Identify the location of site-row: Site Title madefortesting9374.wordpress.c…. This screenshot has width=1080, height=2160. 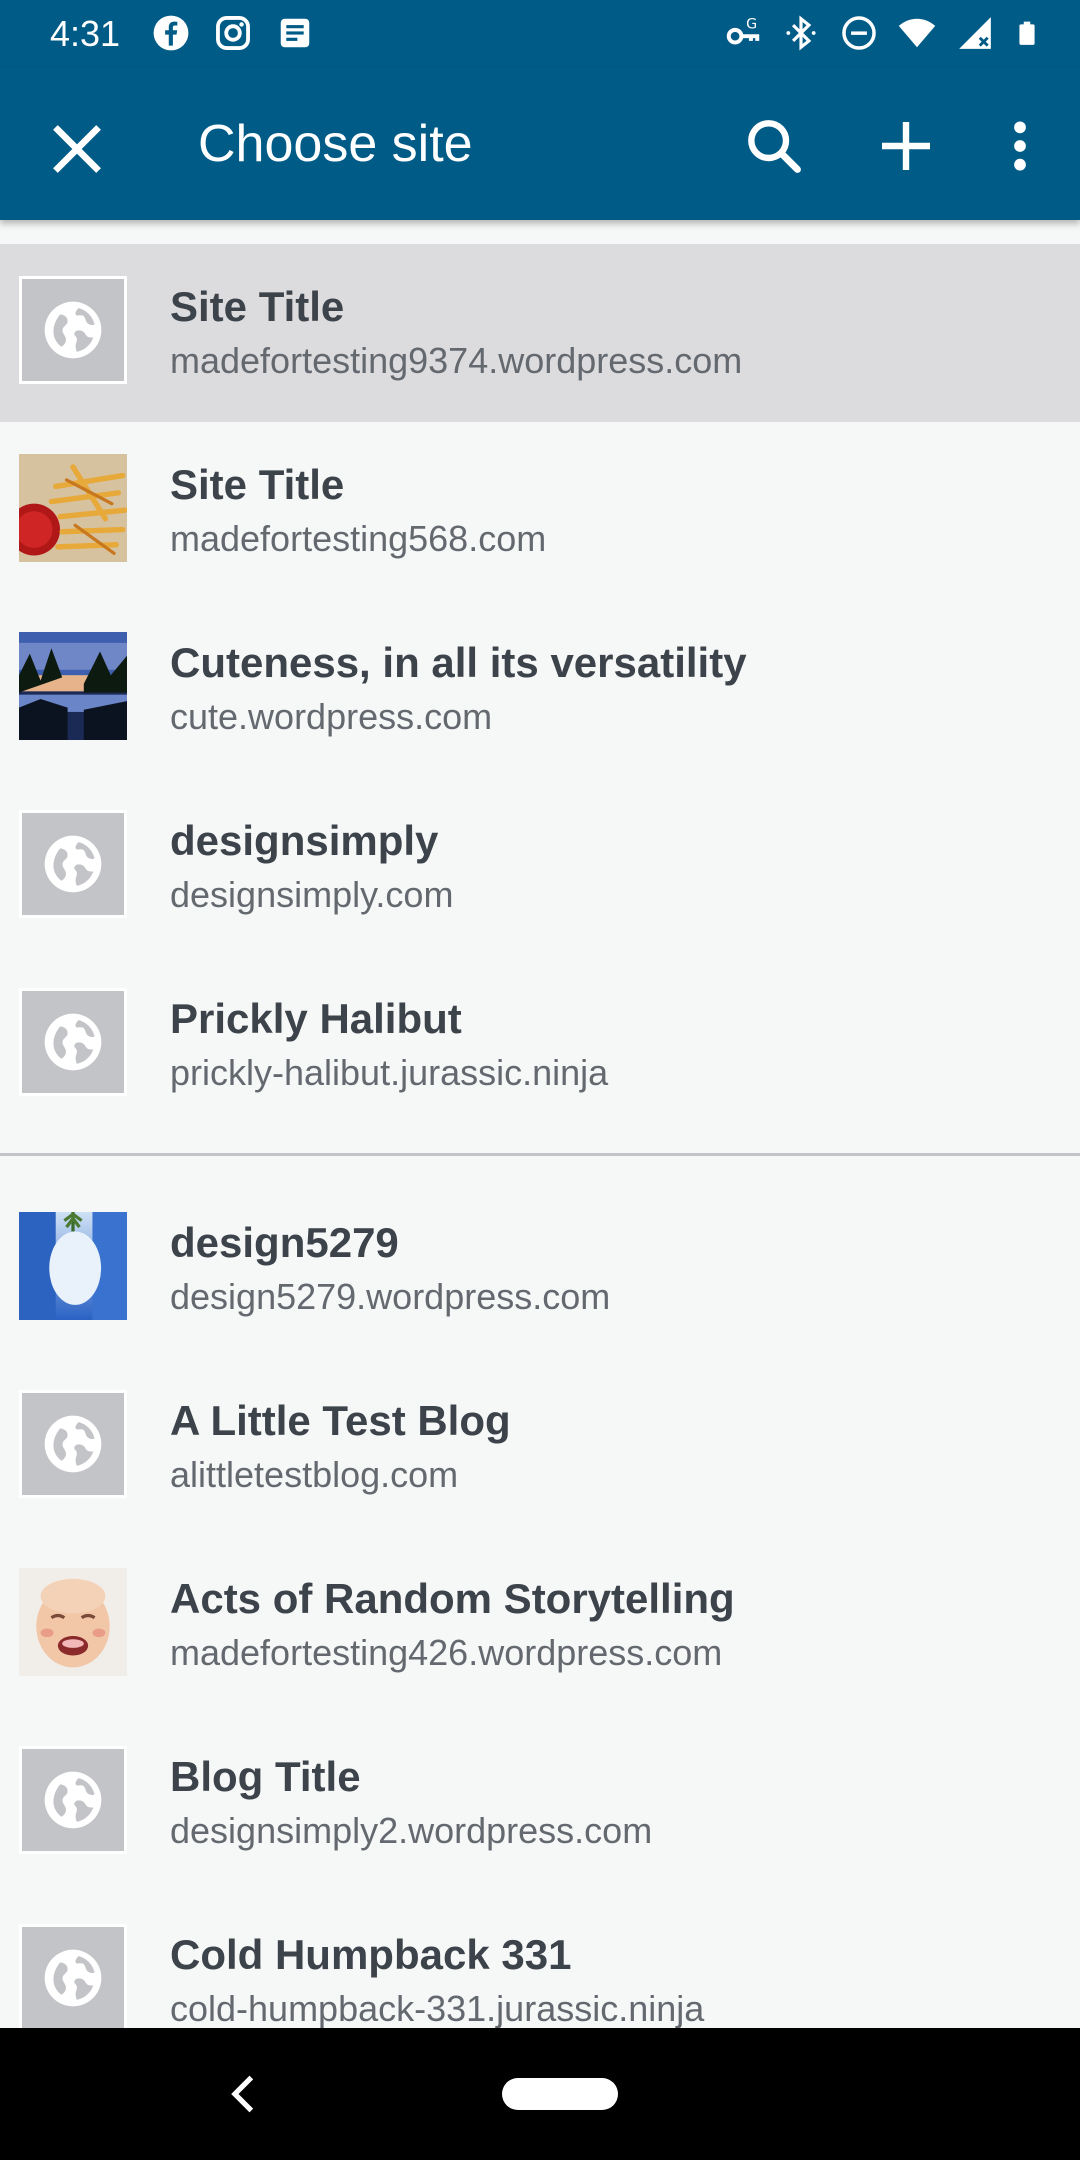
(540, 333).